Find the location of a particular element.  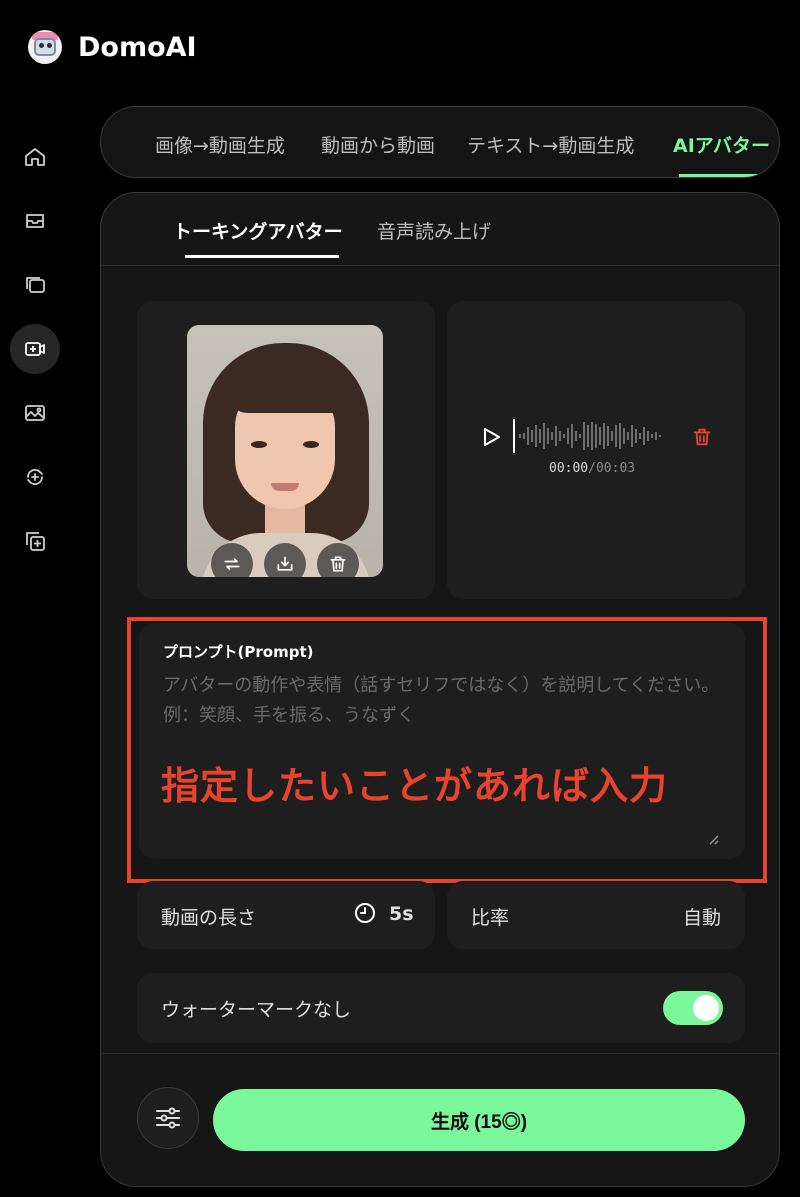

avatar-portrait-image is located at coordinates (285, 451).